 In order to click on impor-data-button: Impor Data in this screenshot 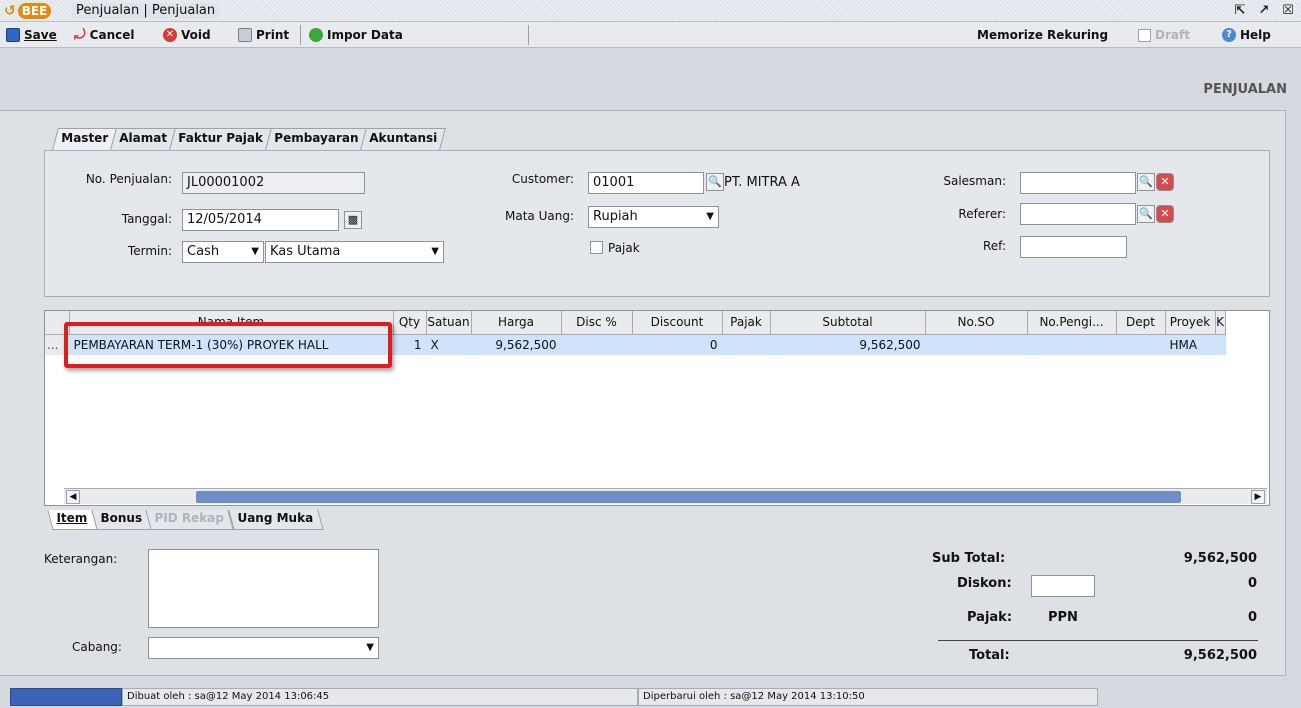, I will do `click(356, 35)`.